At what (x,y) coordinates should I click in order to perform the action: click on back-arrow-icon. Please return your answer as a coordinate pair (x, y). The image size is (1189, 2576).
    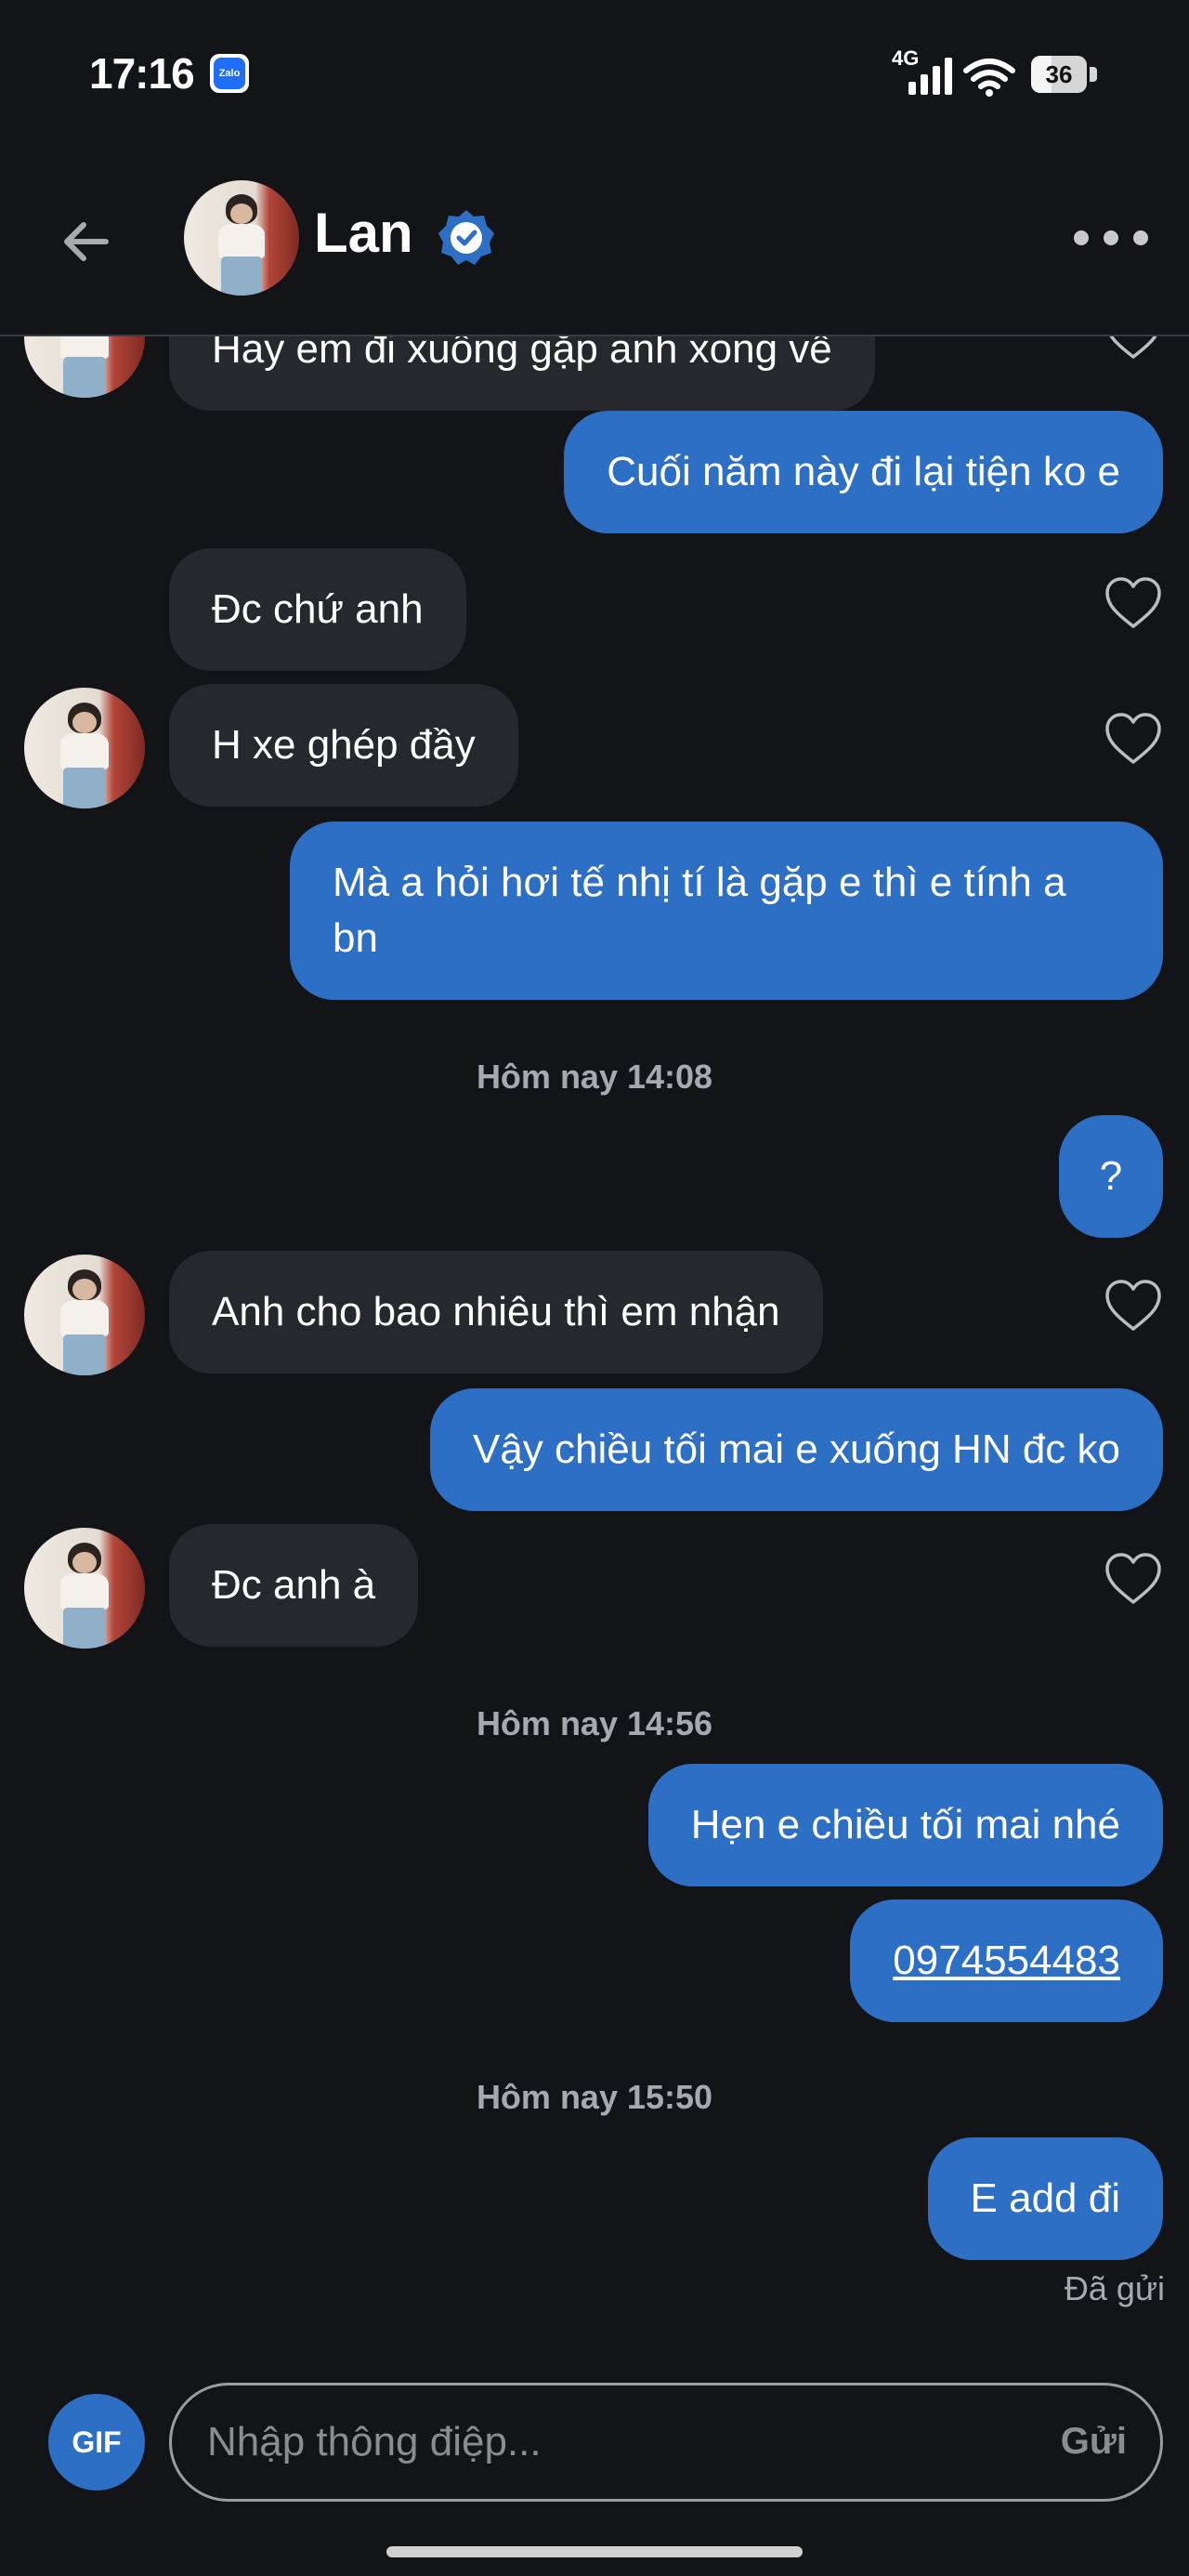
    Looking at the image, I should click on (87, 241).